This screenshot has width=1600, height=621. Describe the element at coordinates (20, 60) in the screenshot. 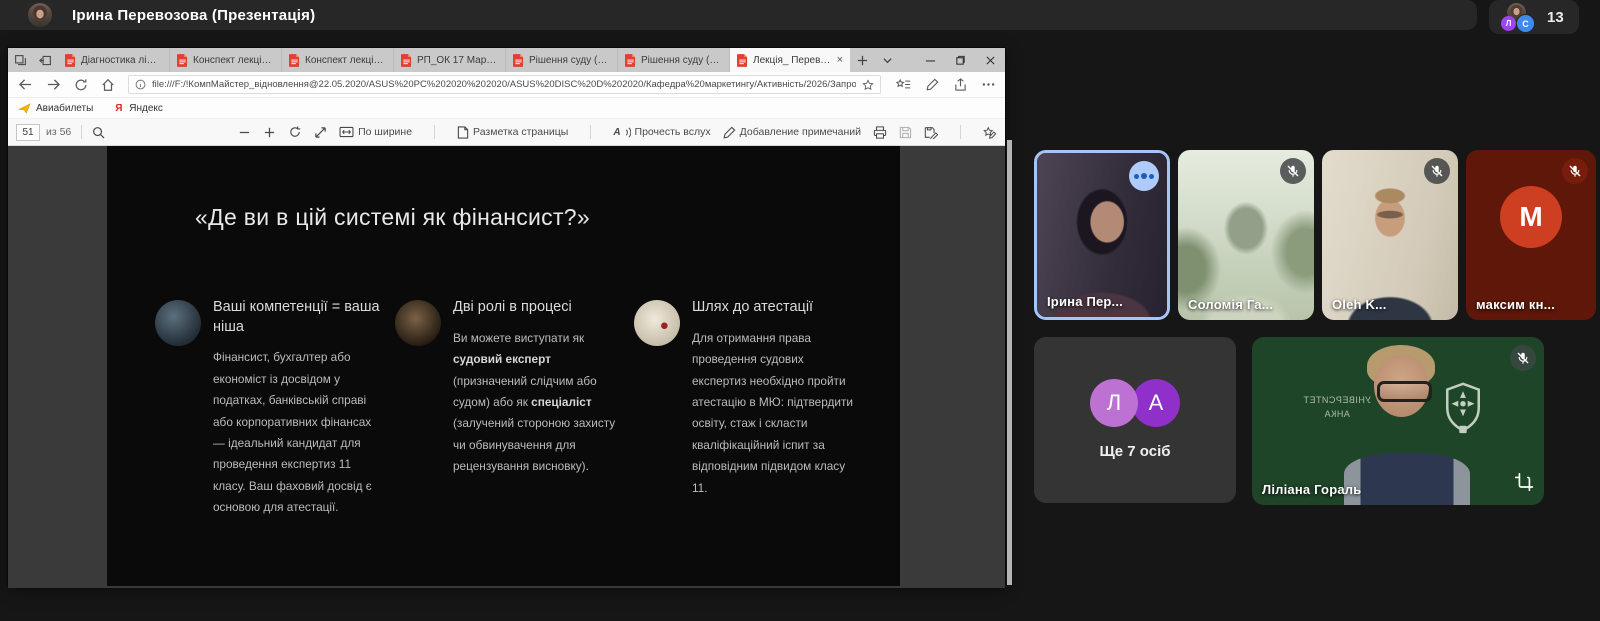

I see `tab-previews-icon` at that location.